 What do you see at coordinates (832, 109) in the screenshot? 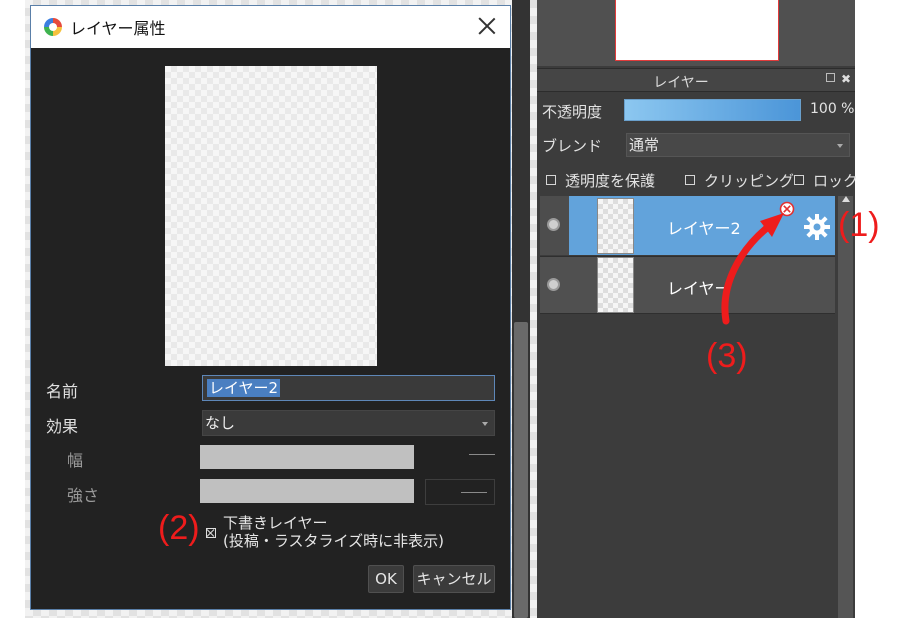
I see `opacity-value: 100 %` at bounding box center [832, 109].